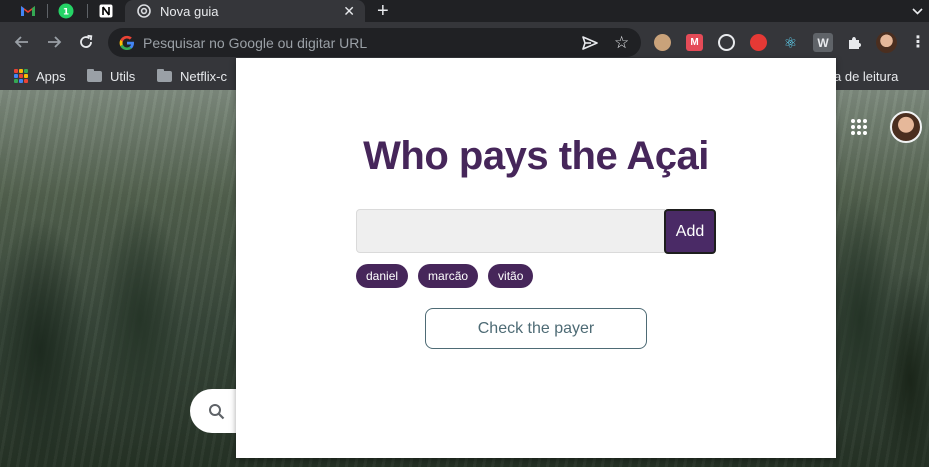 Image resolution: width=929 pixels, height=467 pixels. I want to click on arrow-right-icon, so click(55, 42).